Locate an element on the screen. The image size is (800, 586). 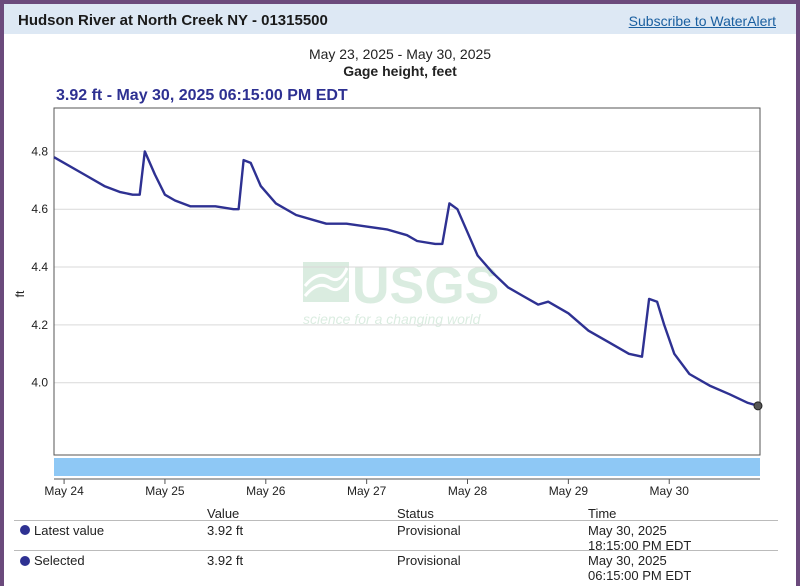
x-tick-label: May 27 is located at coordinates (367, 491).